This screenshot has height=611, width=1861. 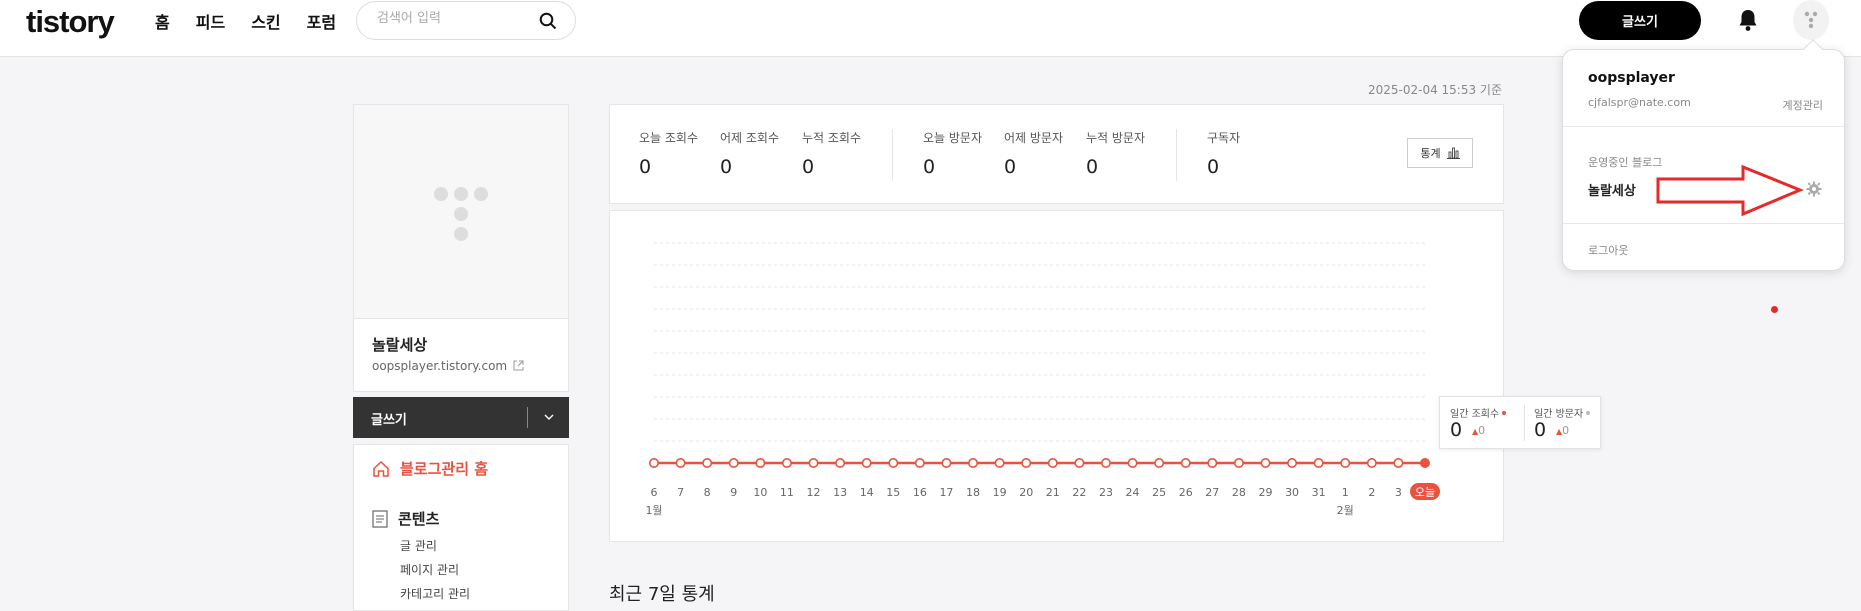 I want to click on logout-link: 로그아웃, so click(x=1608, y=250).